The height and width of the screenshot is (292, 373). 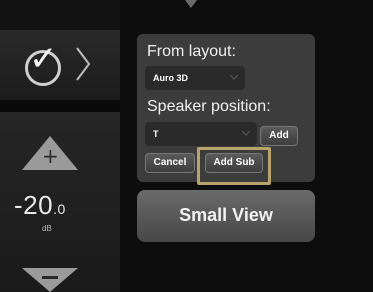 I want to click on add-button: Add, so click(x=279, y=136).